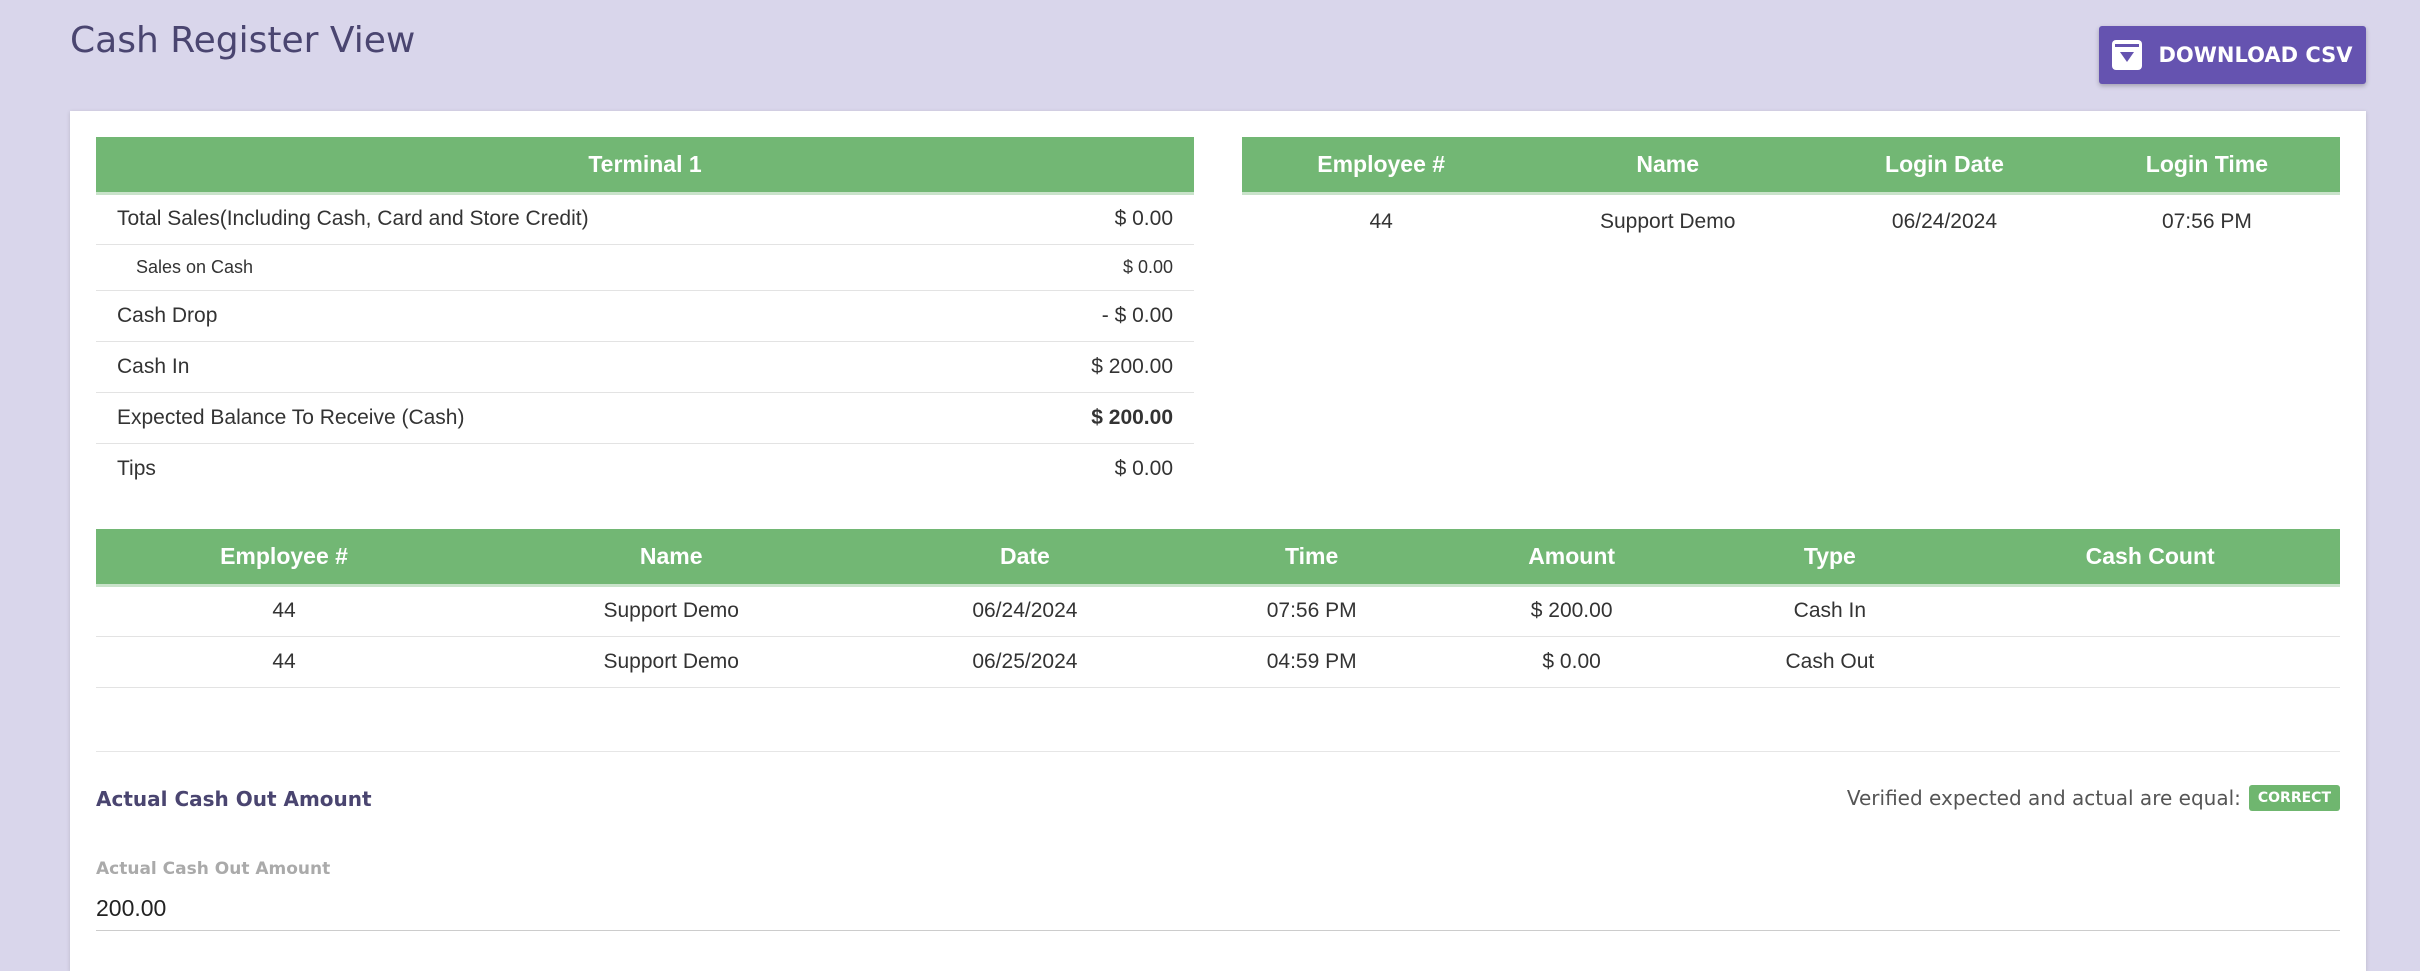 This screenshot has height=971, width=2420. Describe the element at coordinates (1791, 221) in the screenshot. I see `table-row: 44 Support Demo 06/24/2024 07:56 PM` at that location.